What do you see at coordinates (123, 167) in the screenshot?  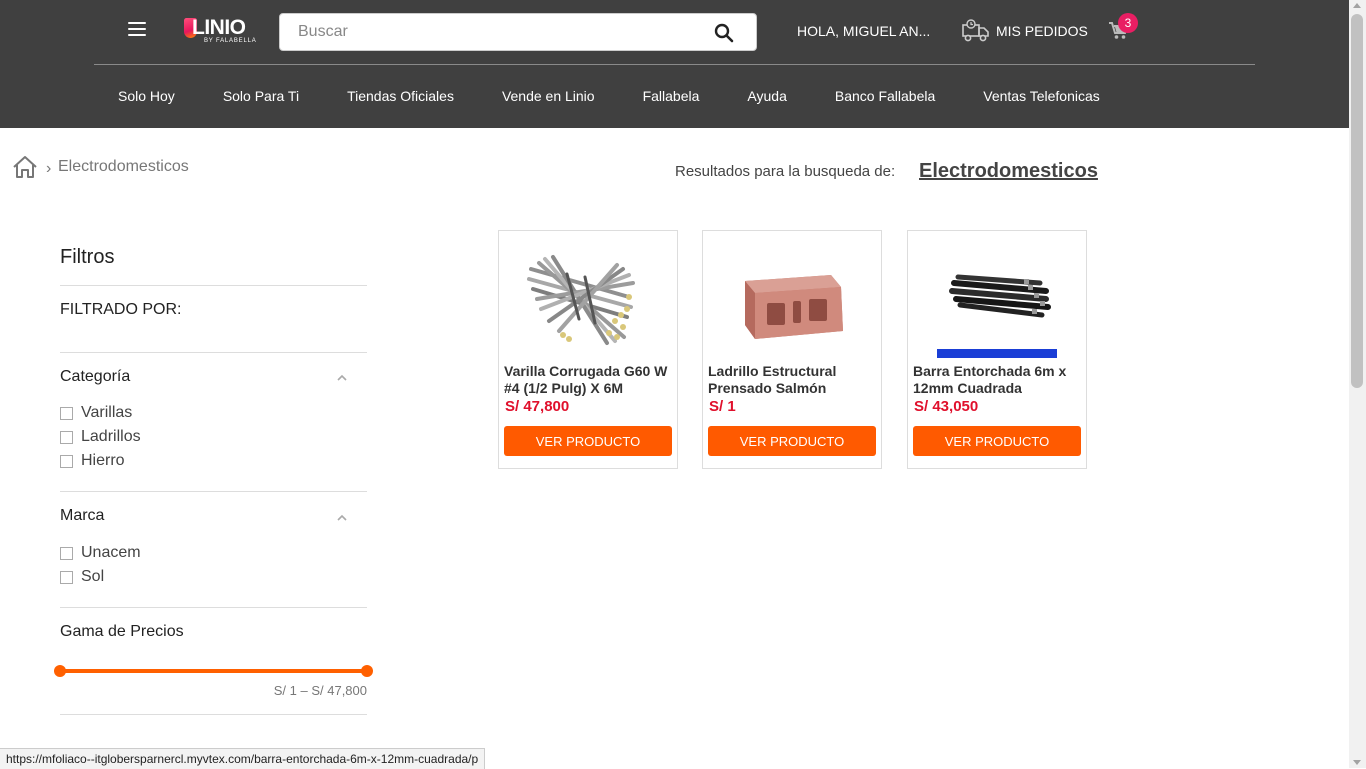 I see `breadcrumb-current: Electrodomesticos` at bounding box center [123, 167].